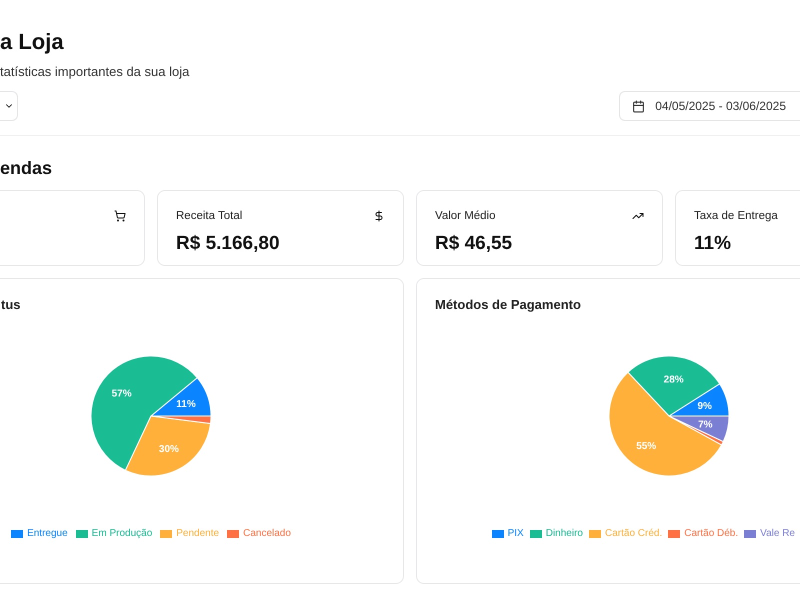 The height and width of the screenshot is (600, 800). What do you see at coordinates (556, 533) in the screenshot?
I see `legend-item: Dinheiro` at bounding box center [556, 533].